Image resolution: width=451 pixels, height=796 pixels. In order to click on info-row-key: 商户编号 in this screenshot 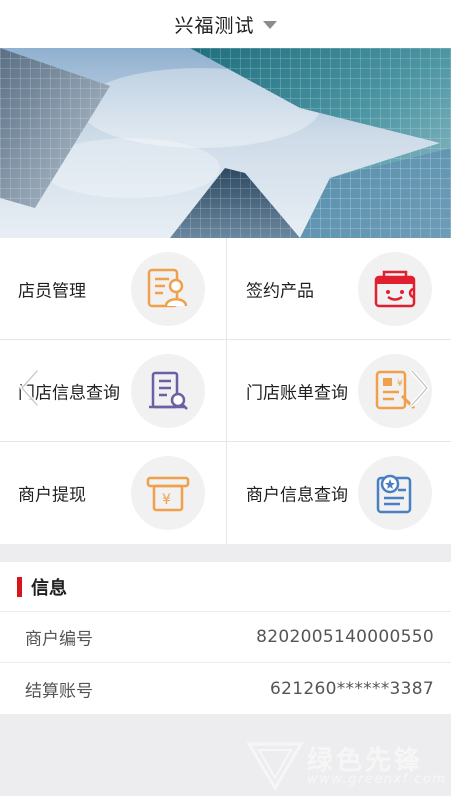, I will do `click(59, 639)`.